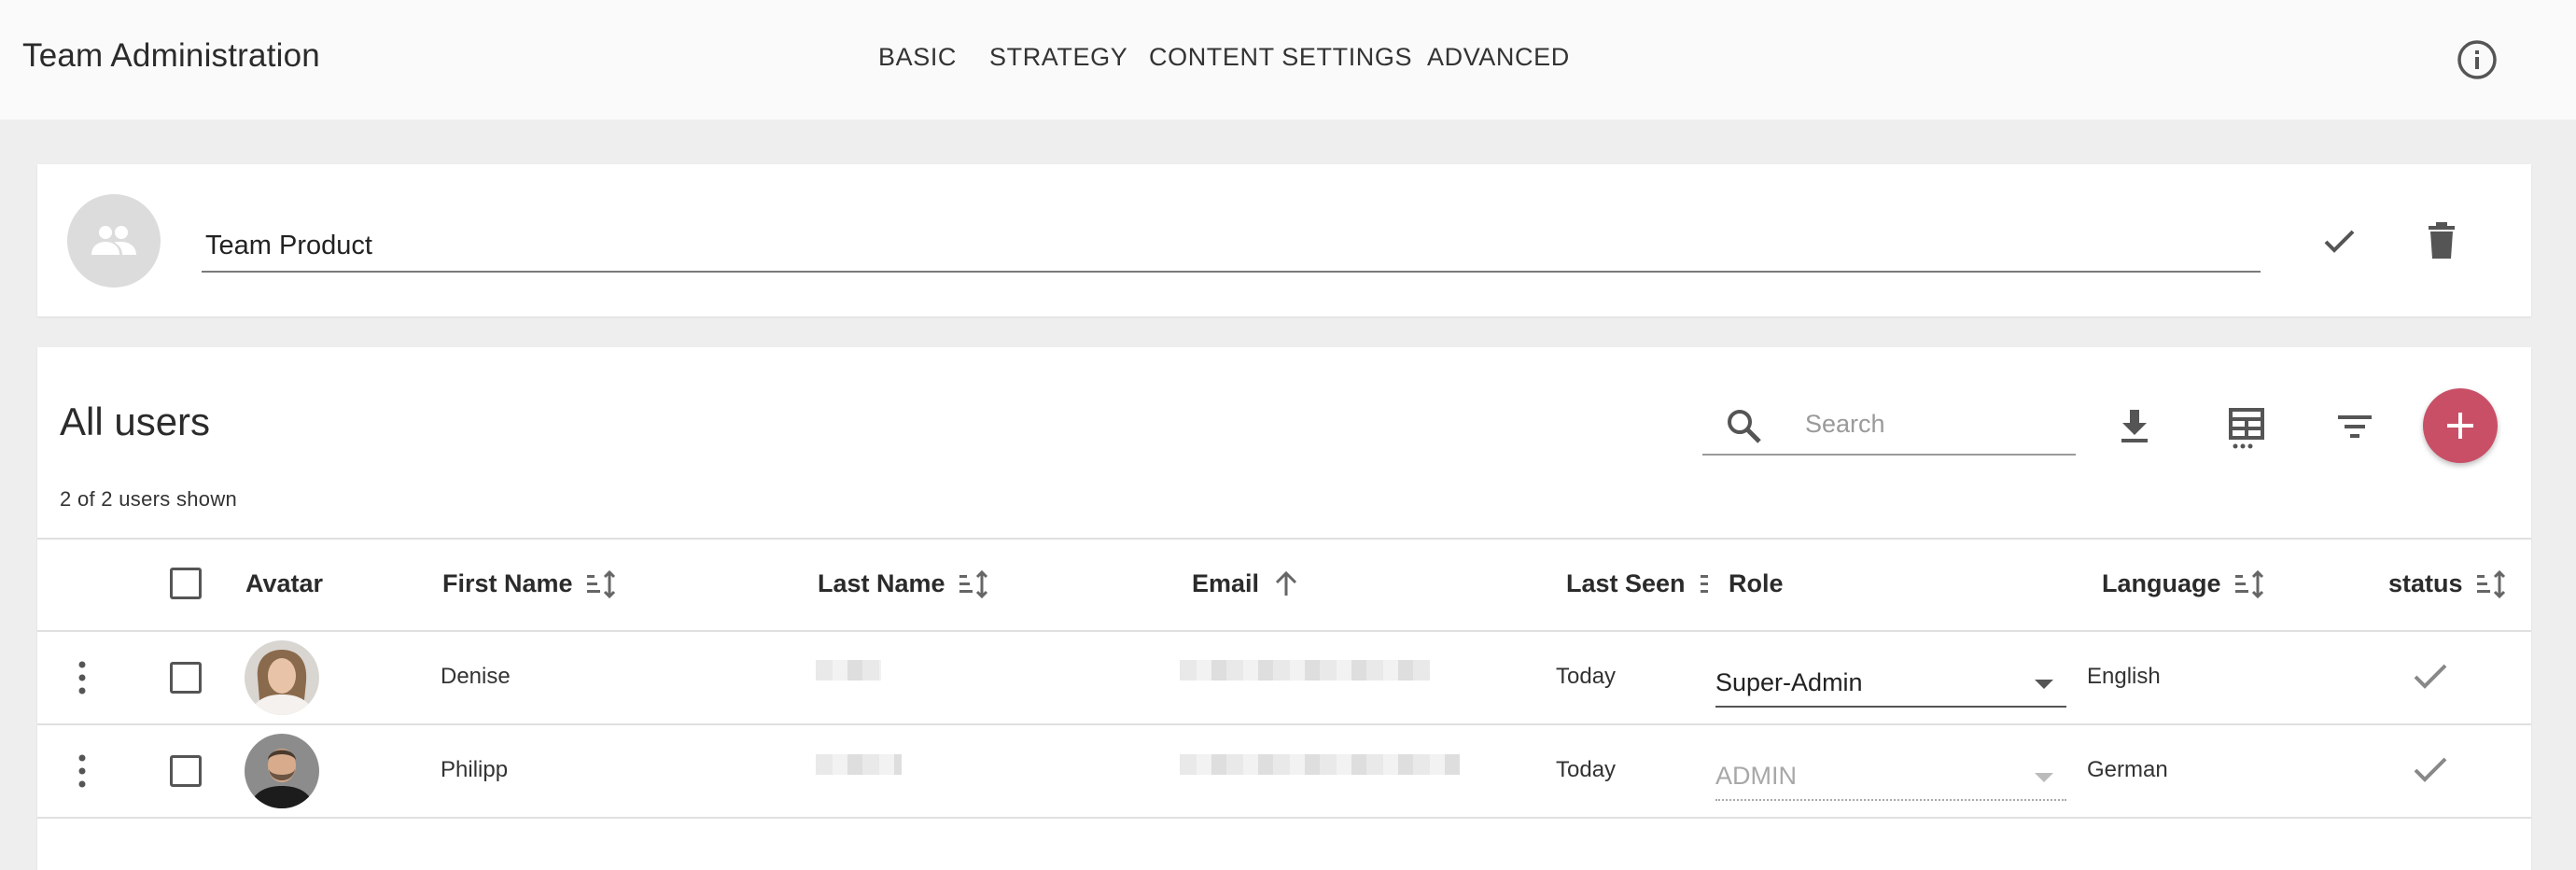 This screenshot has width=2576, height=870. I want to click on cell-language: German, so click(2127, 770).